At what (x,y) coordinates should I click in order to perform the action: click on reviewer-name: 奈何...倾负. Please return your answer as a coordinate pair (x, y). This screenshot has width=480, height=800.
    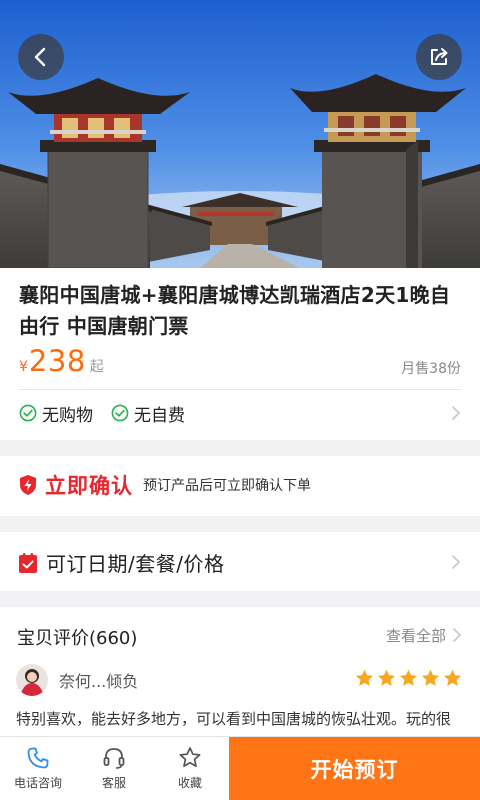
    Looking at the image, I should click on (99, 681).